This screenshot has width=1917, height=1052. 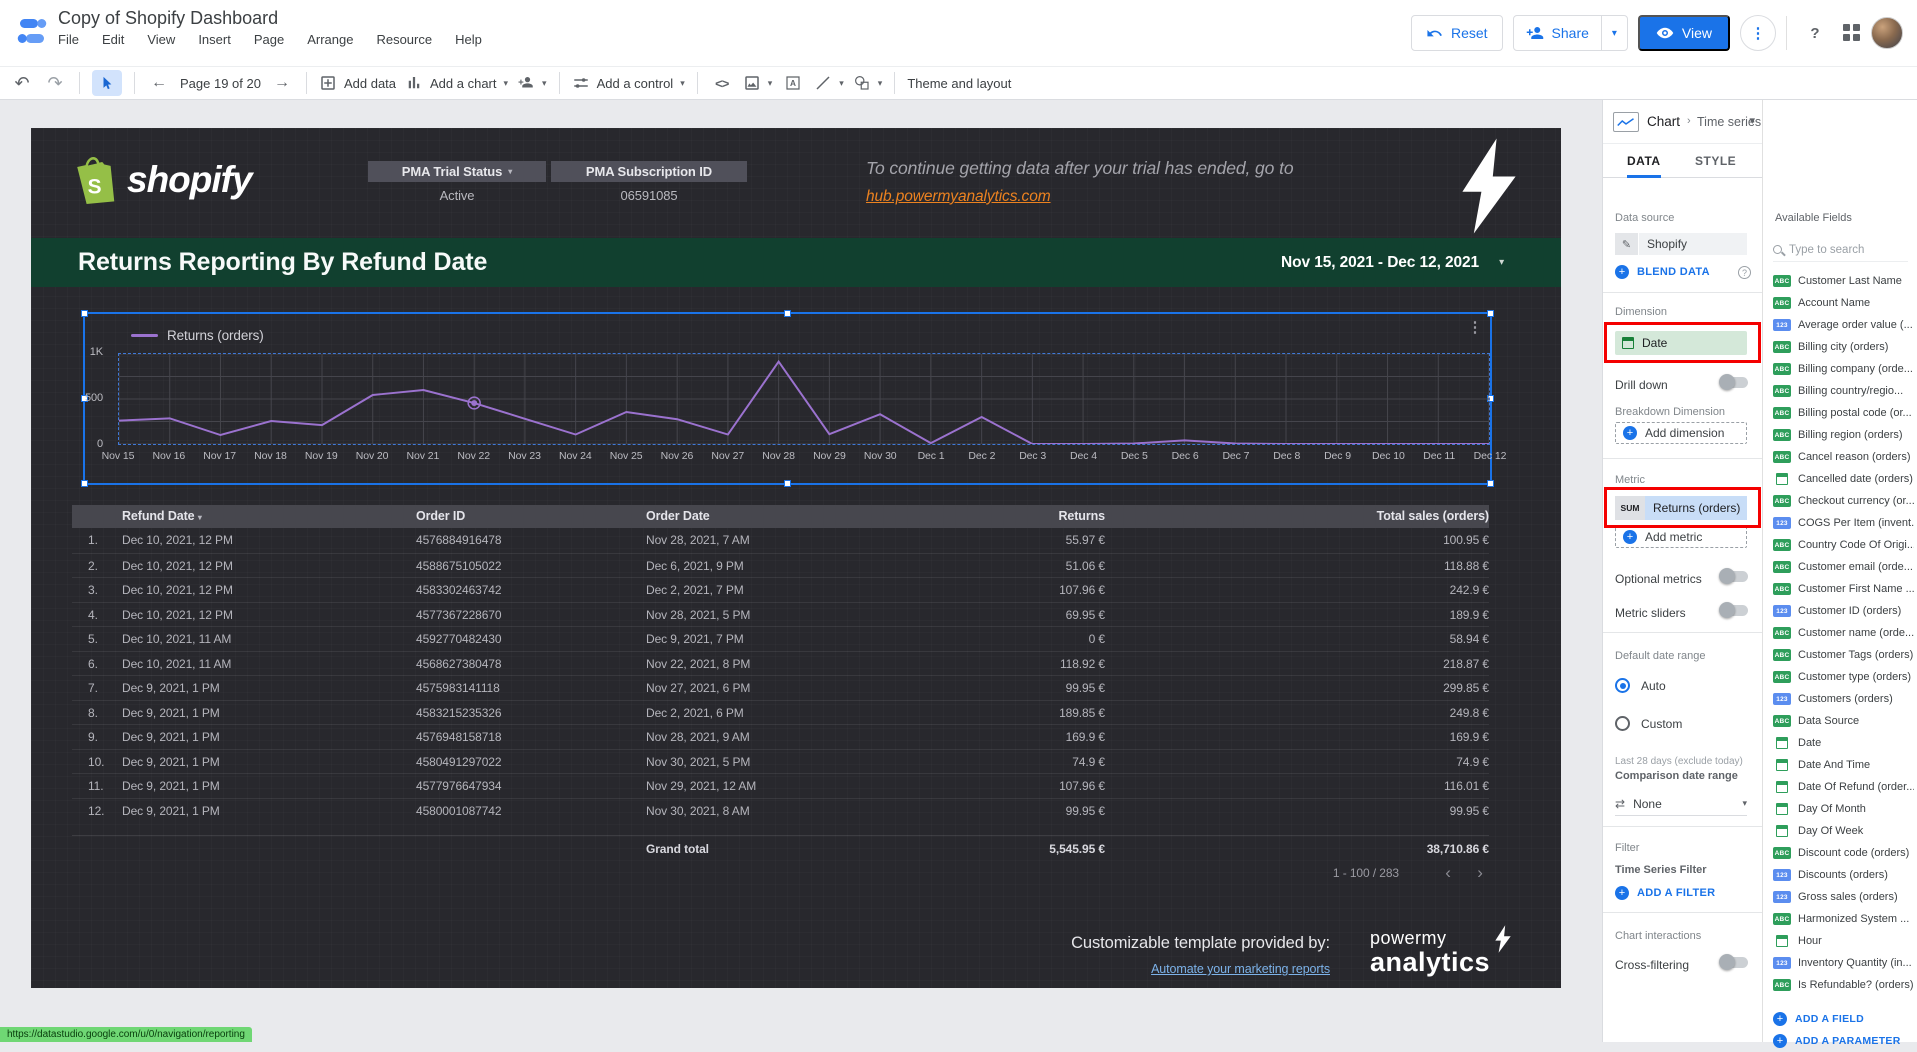 I want to click on pagination-next-icon: ›, so click(x=1480, y=873).